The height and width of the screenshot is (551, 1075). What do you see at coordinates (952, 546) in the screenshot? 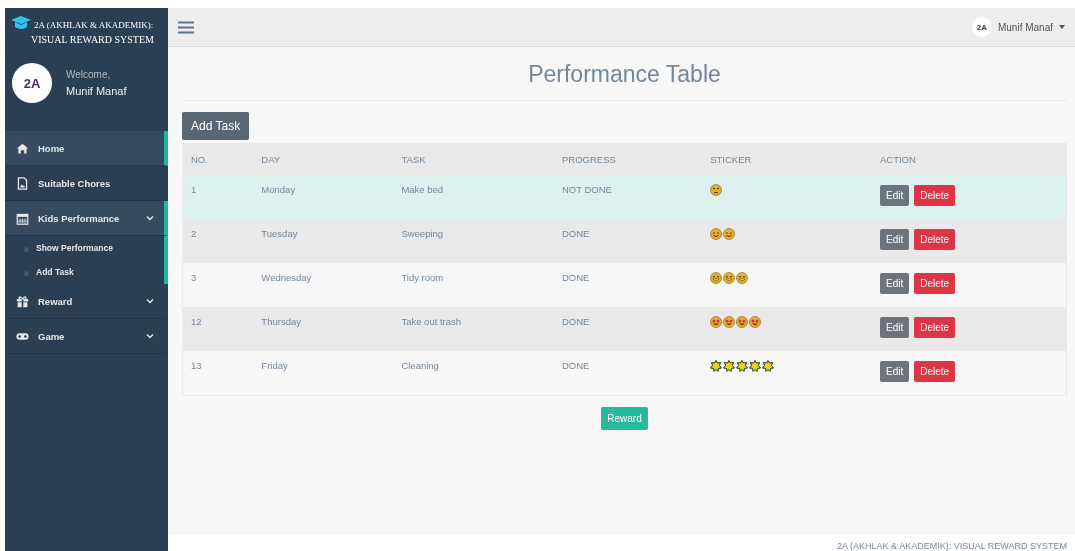
I see `footer-text: 2A (AKHLAK & AKADEMIK): VISUAL REWARD SYSTEM` at bounding box center [952, 546].